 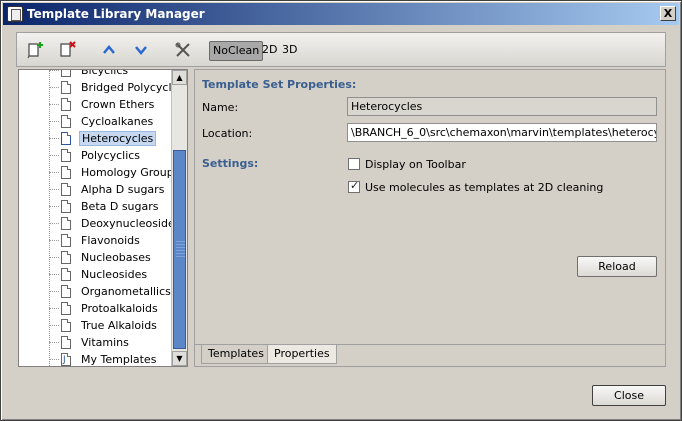 I want to click on toolbar: NoClean 2D 3D, so click(x=341, y=49).